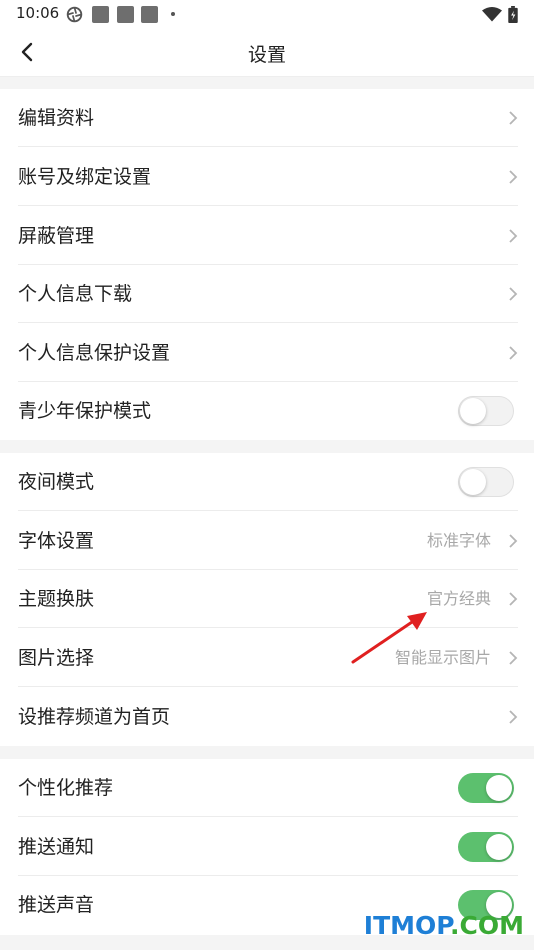 The width and height of the screenshot is (534, 950). What do you see at coordinates (513, 14) in the screenshot?
I see `battery-icon` at bounding box center [513, 14].